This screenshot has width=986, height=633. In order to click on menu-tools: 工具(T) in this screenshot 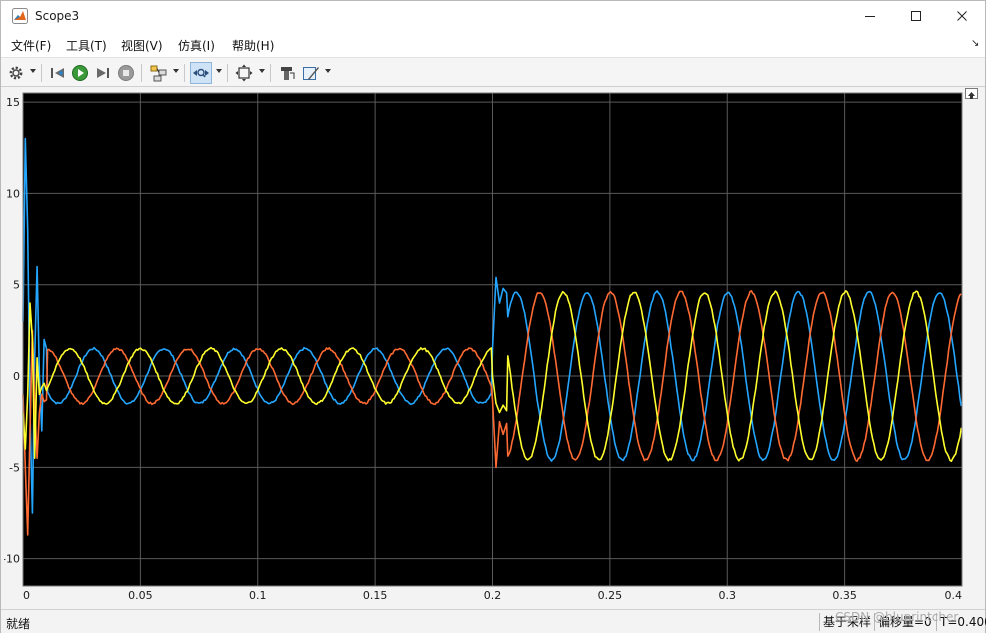, I will do `click(86, 45)`.